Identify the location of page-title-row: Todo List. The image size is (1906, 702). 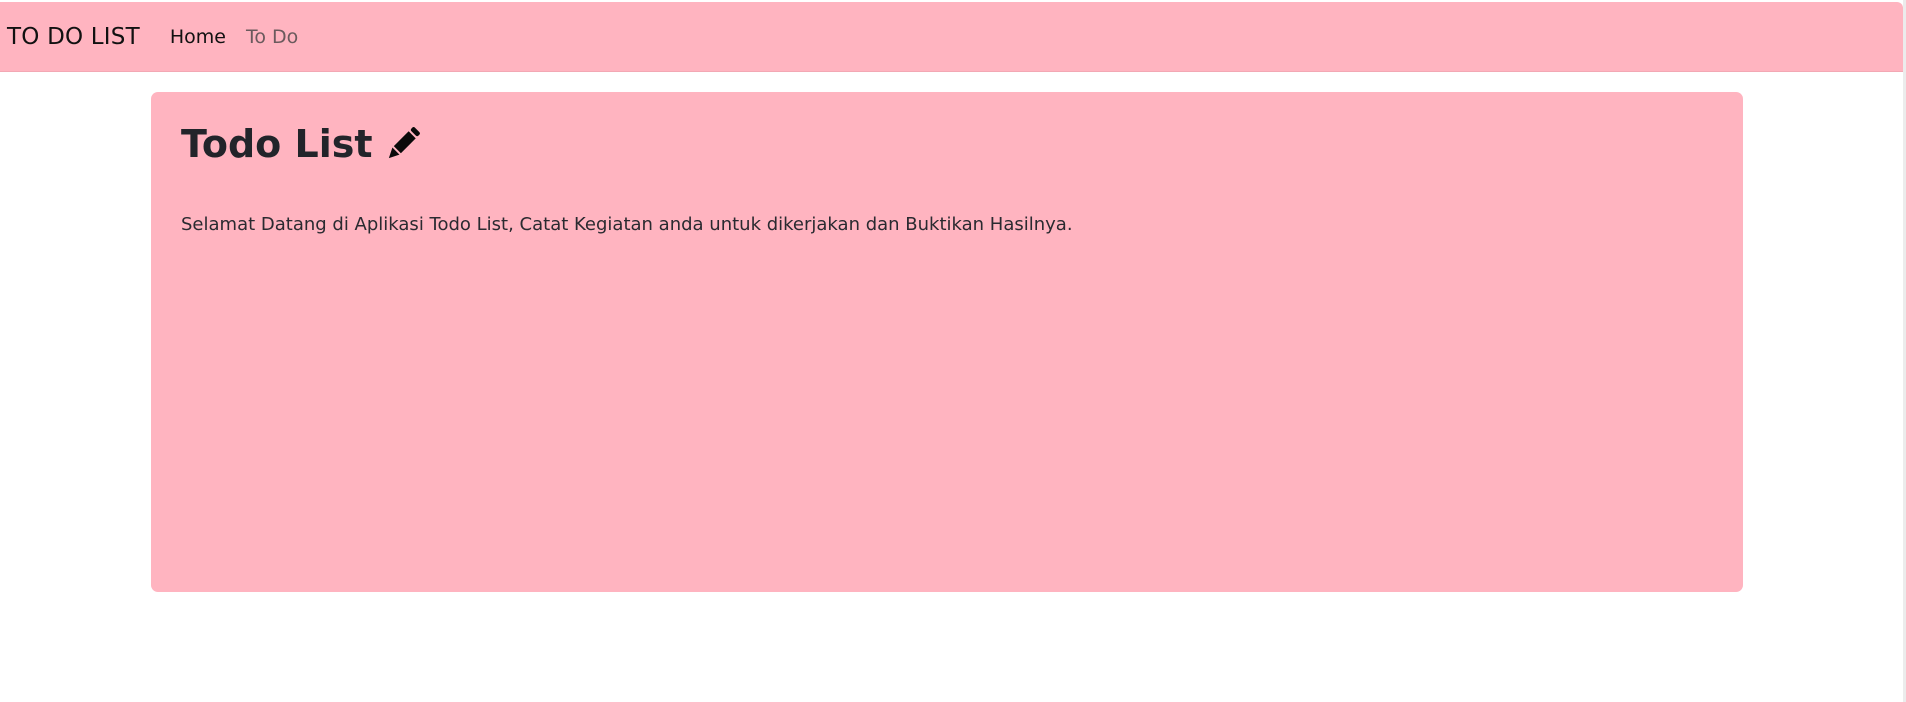
(302, 144).